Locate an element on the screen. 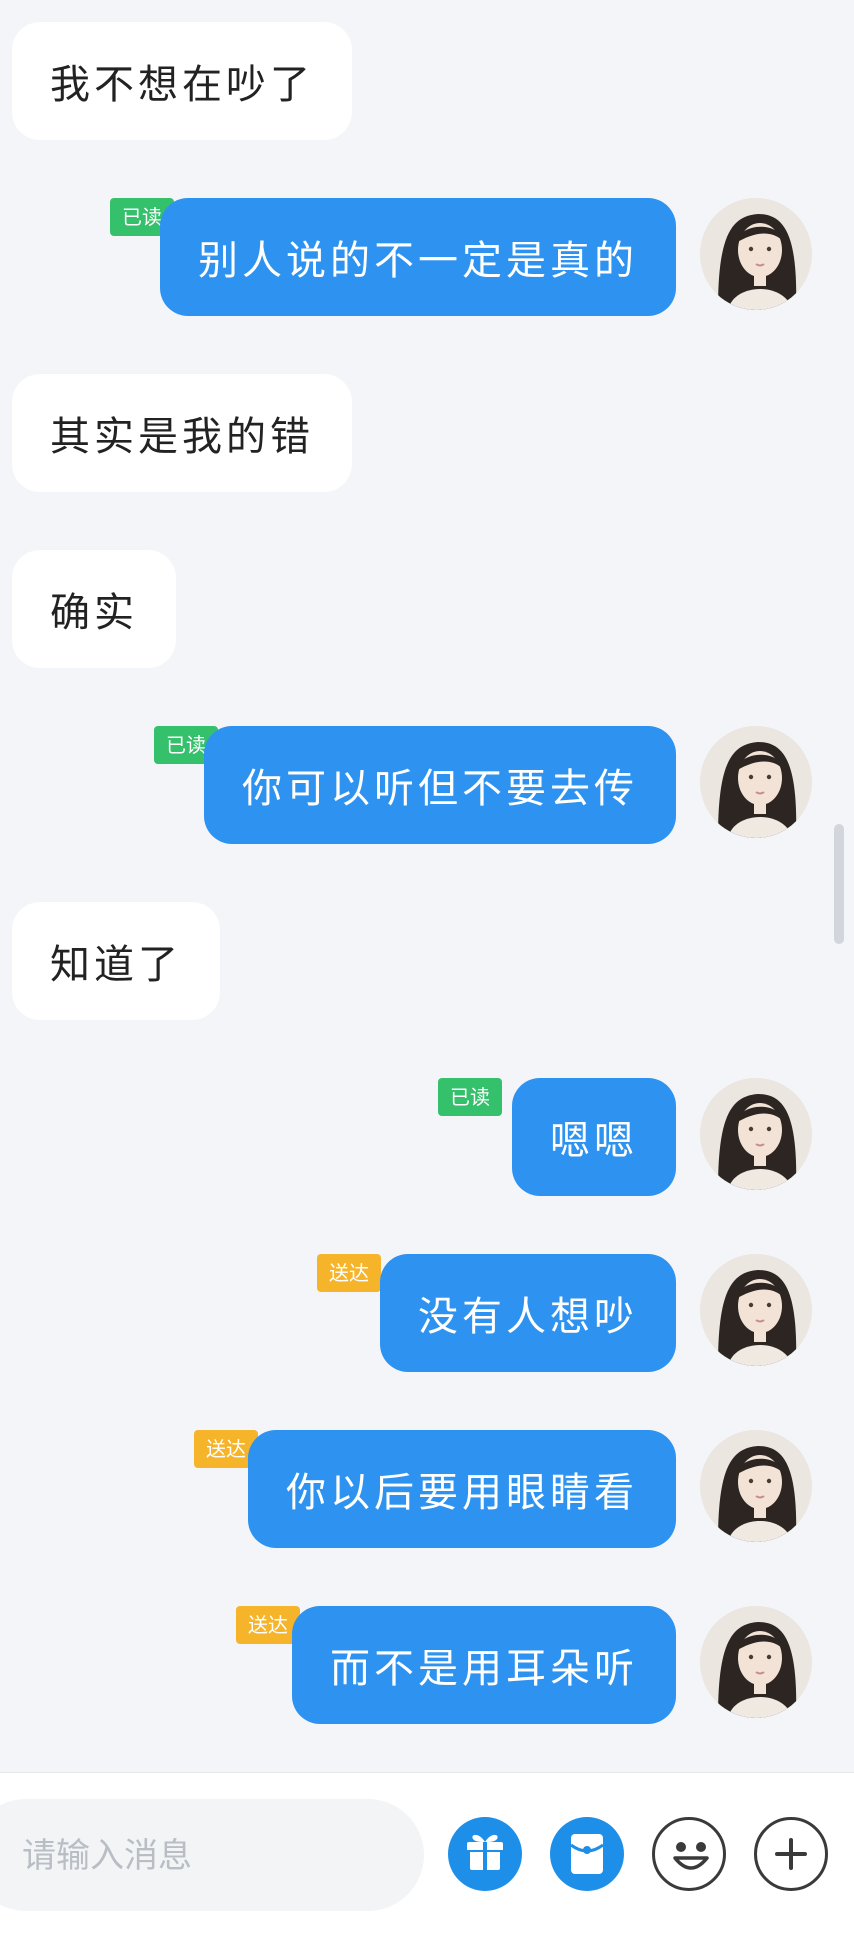 This screenshot has width=854, height=1940. message-incoming: 我不想在吵了 is located at coordinates (427, 81).